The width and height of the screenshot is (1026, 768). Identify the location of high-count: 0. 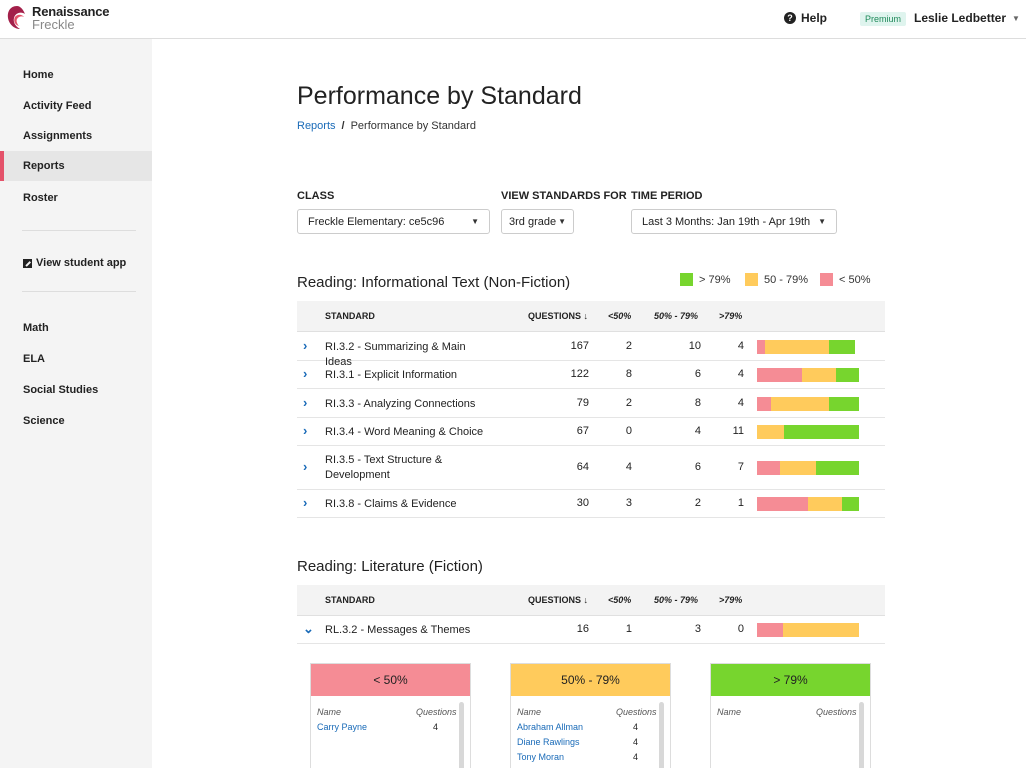
(740, 629).